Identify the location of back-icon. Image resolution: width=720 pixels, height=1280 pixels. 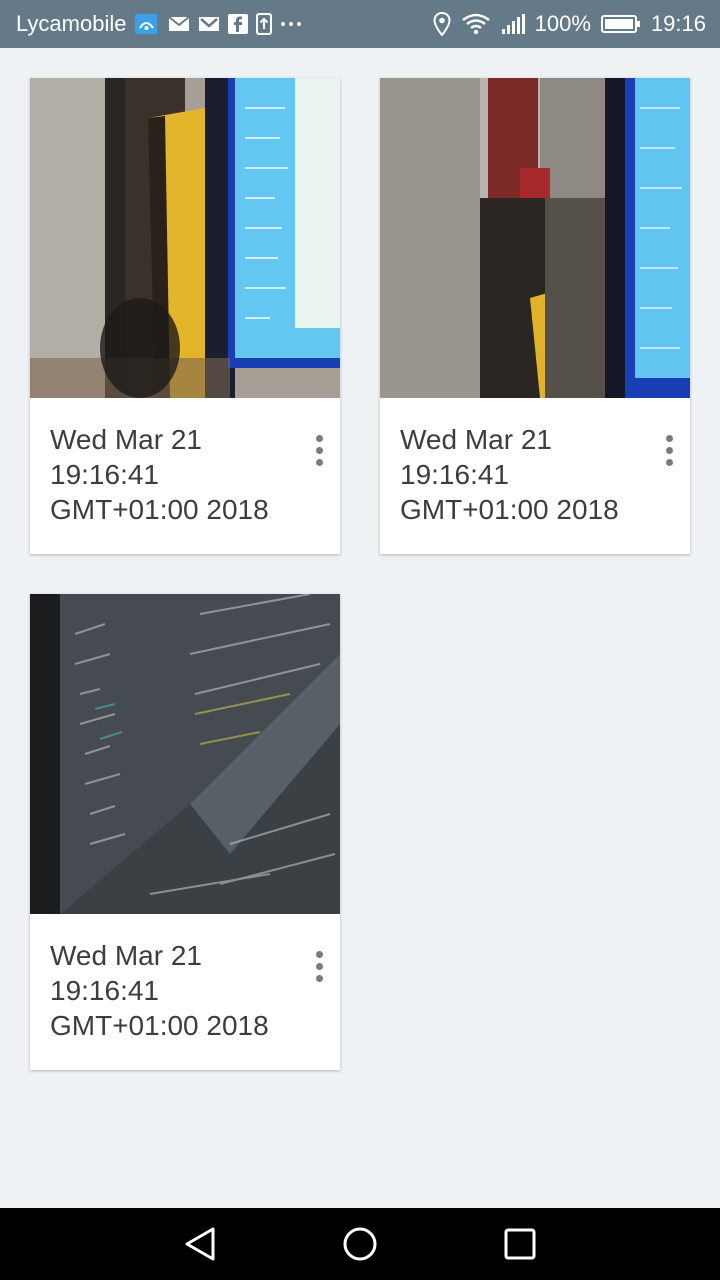
(200, 1244).